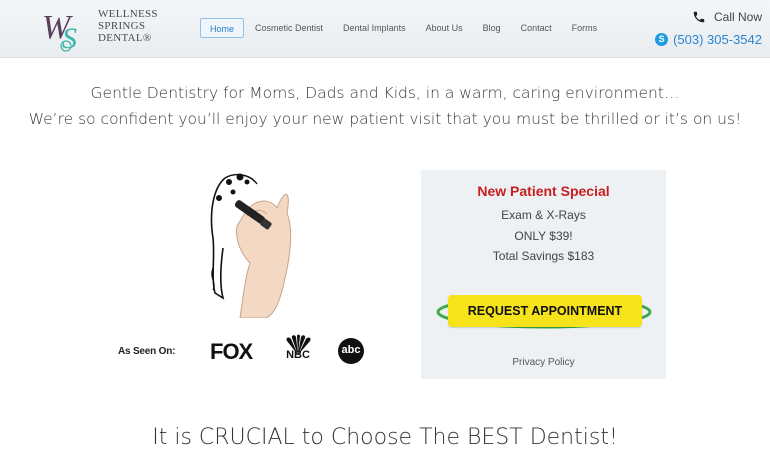  What do you see at coordinates (585, 28) in the screenshot?
I see `nav-item-forms: Forms` at bounding box center [585, 28].